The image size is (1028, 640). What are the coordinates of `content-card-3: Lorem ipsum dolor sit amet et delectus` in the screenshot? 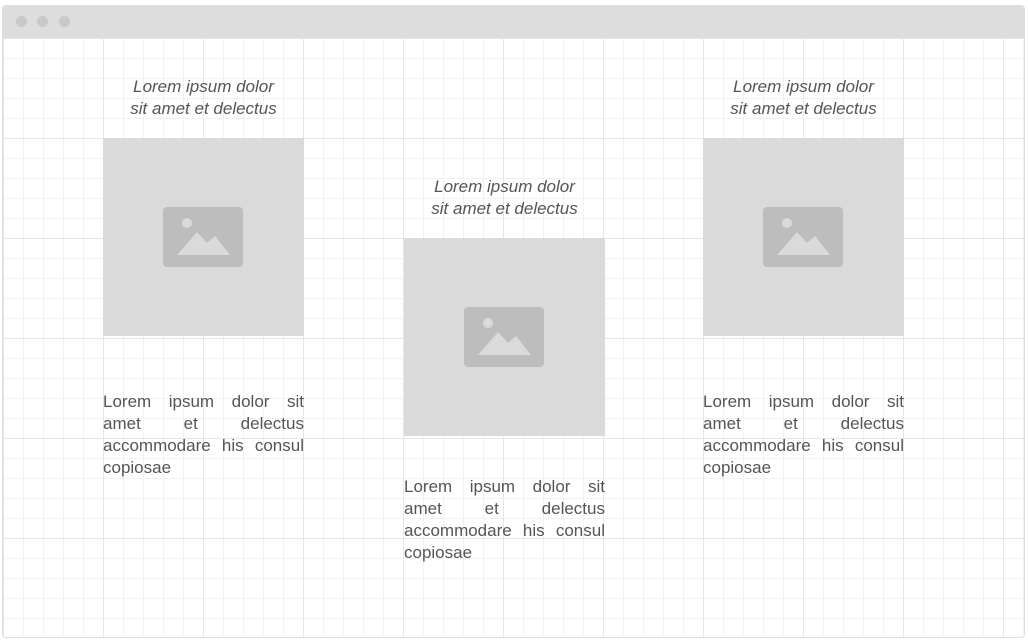 It's located at (803, 98).